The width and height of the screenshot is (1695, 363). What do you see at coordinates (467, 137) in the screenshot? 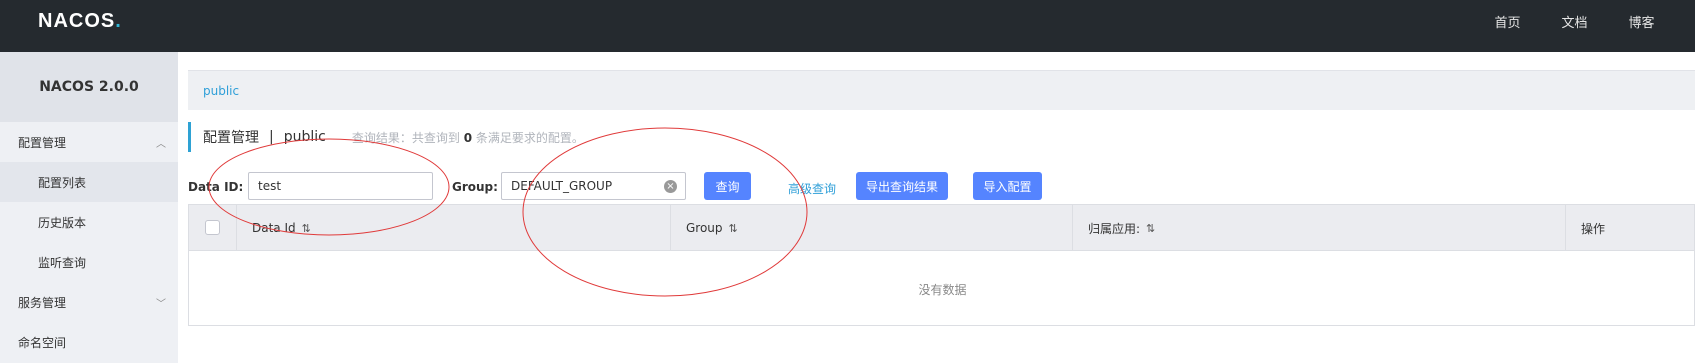
I see `result-summary: 查询结果：共查询到 0 条满足要求的配置。` at bounding box center [467, 137].